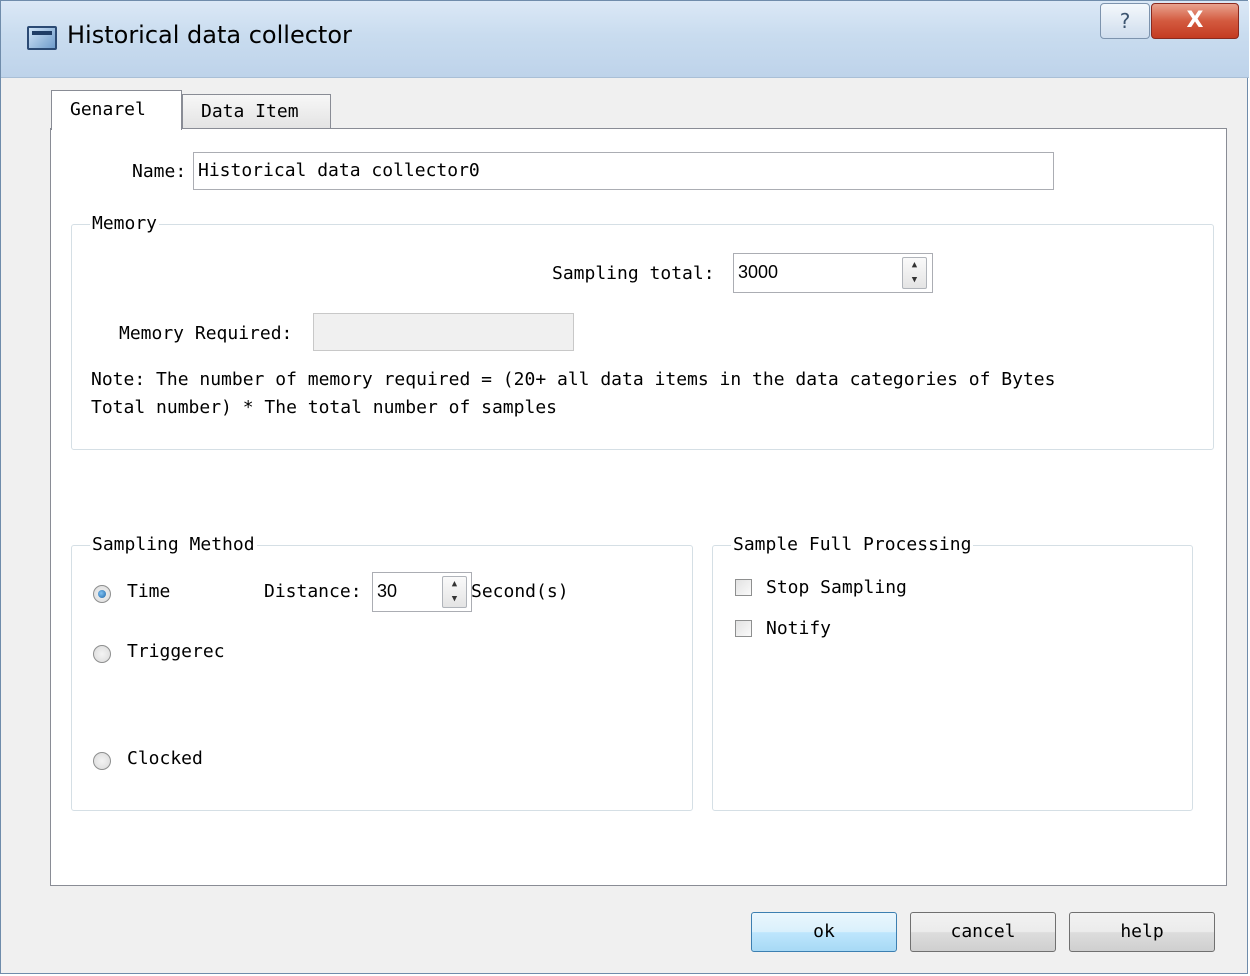  Describe the element at coordinates (520, 591) in the screenshot. I see `distance-unit-label: Second(s)` at that location.